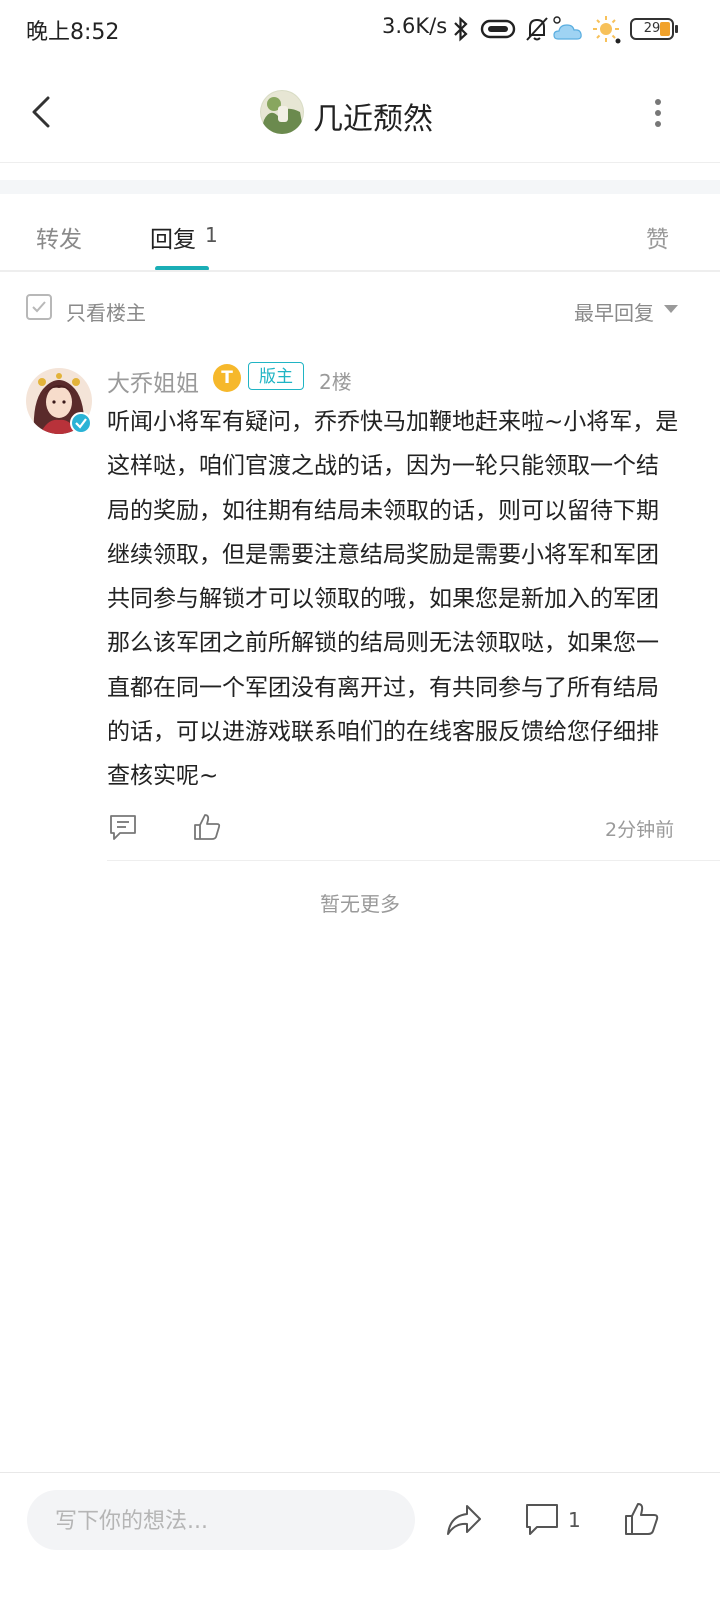  Describe the element at coordinates (211, 235) in the screenshot. I see `tab-reply-count: 1` at that location.